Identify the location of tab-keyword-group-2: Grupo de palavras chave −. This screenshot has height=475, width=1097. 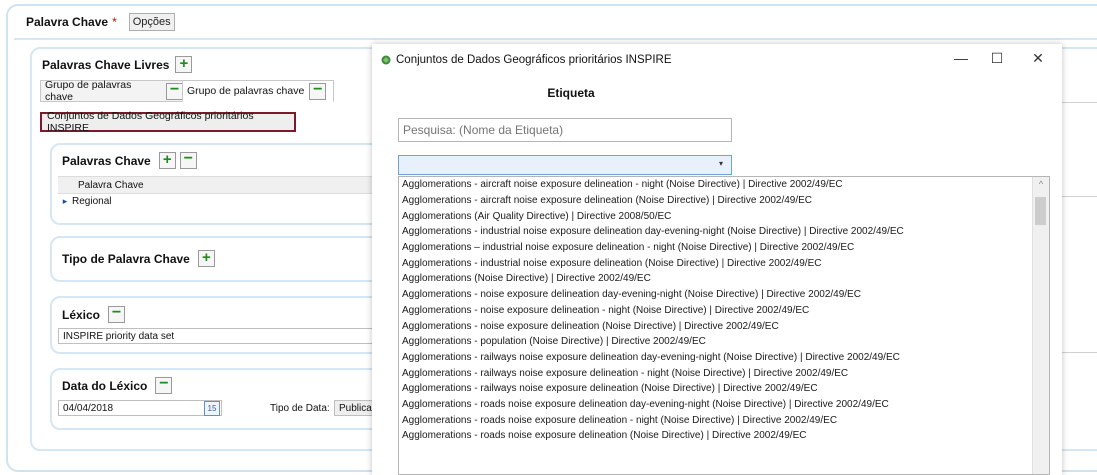
(258, 91).